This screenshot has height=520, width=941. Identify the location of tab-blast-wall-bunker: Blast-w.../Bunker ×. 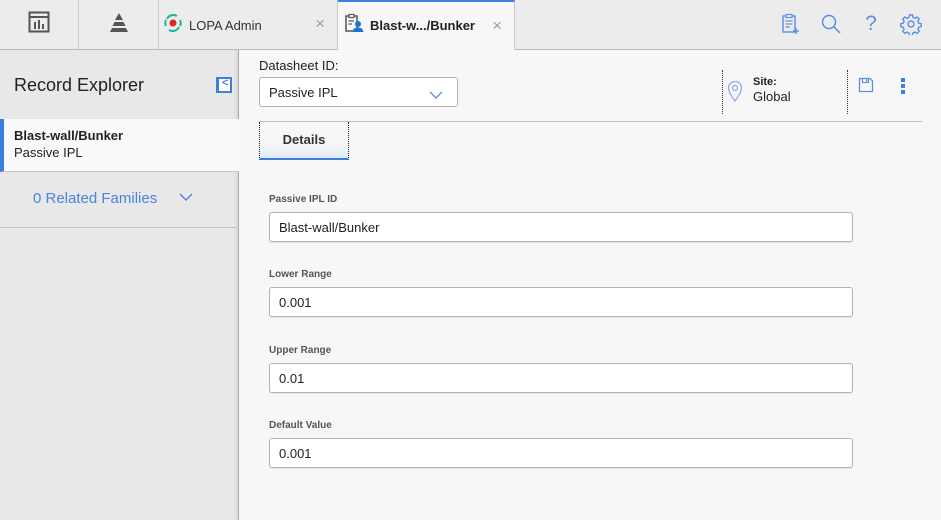
(426, 25).